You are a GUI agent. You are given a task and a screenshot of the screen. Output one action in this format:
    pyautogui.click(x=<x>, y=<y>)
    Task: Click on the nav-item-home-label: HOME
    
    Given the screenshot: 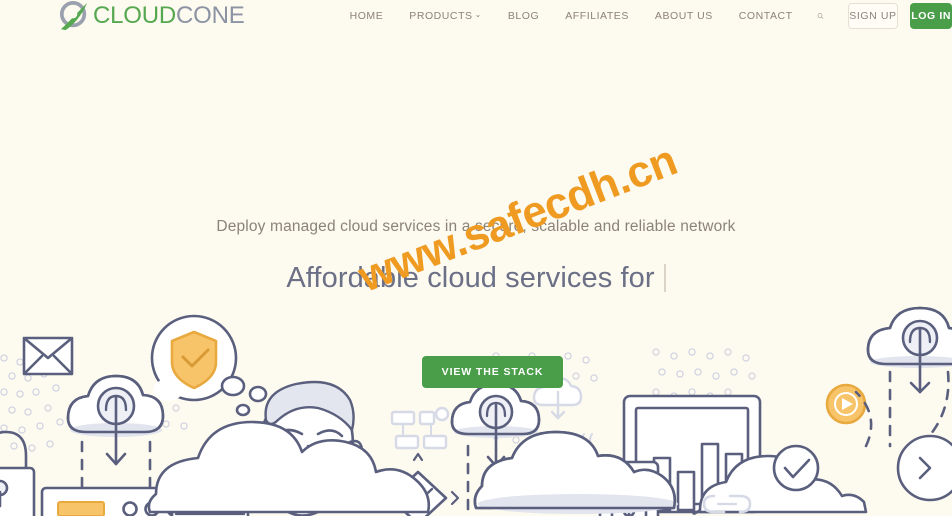 What is the action you would take?
    pyautogui.click(x=366, y=16)
    